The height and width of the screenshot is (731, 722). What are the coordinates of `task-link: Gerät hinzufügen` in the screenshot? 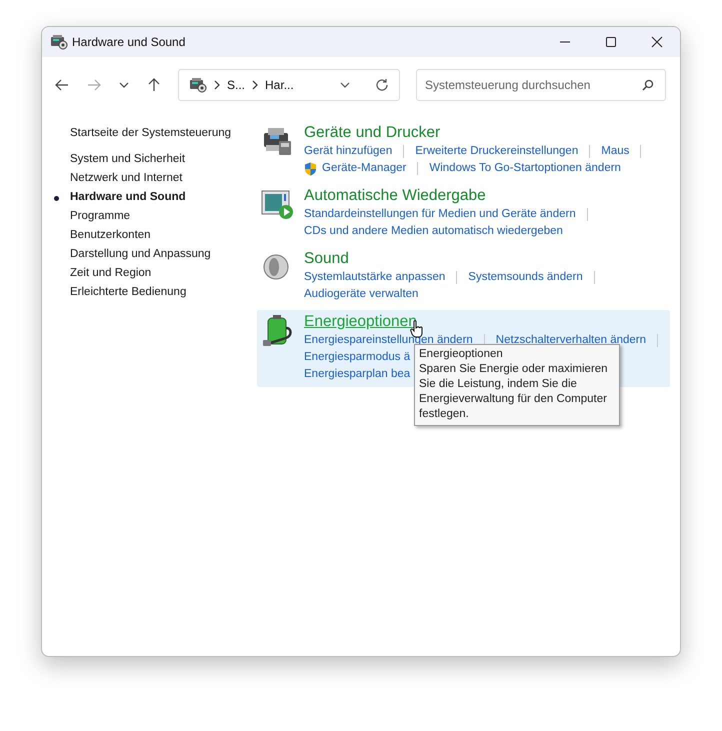 It's located at (348, 151).